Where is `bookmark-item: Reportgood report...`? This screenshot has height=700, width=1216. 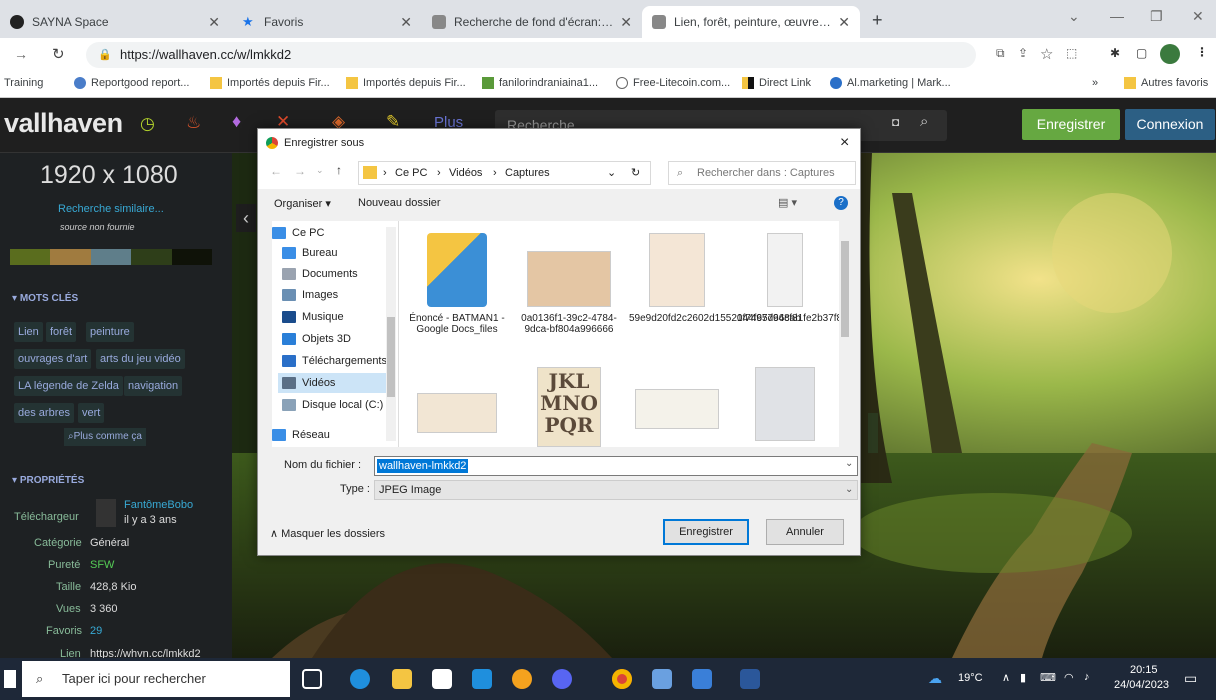
bookmark-item: Reportgood report... is located at coordinates (131, 83).